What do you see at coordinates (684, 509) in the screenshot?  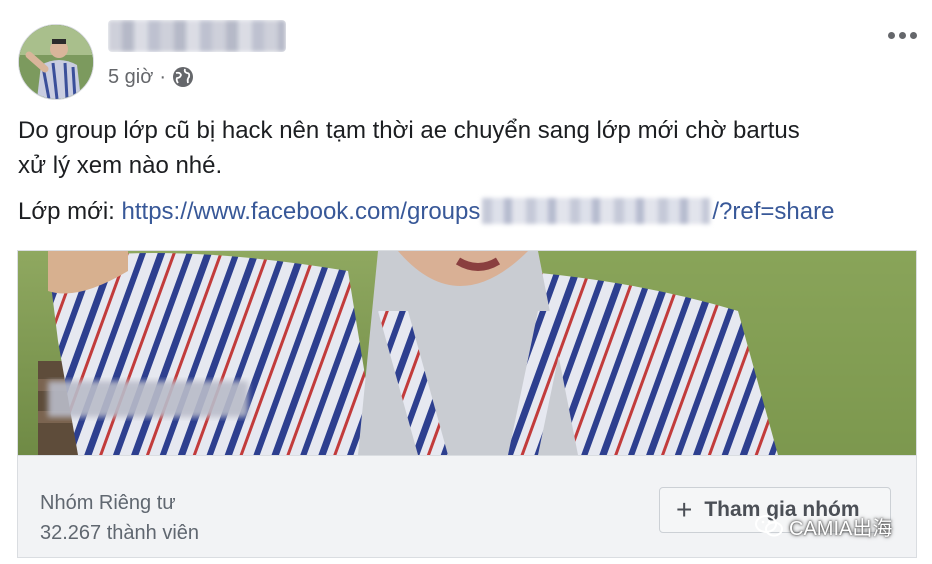 I see `plus-icon: +` at bounding box center [684, 509].